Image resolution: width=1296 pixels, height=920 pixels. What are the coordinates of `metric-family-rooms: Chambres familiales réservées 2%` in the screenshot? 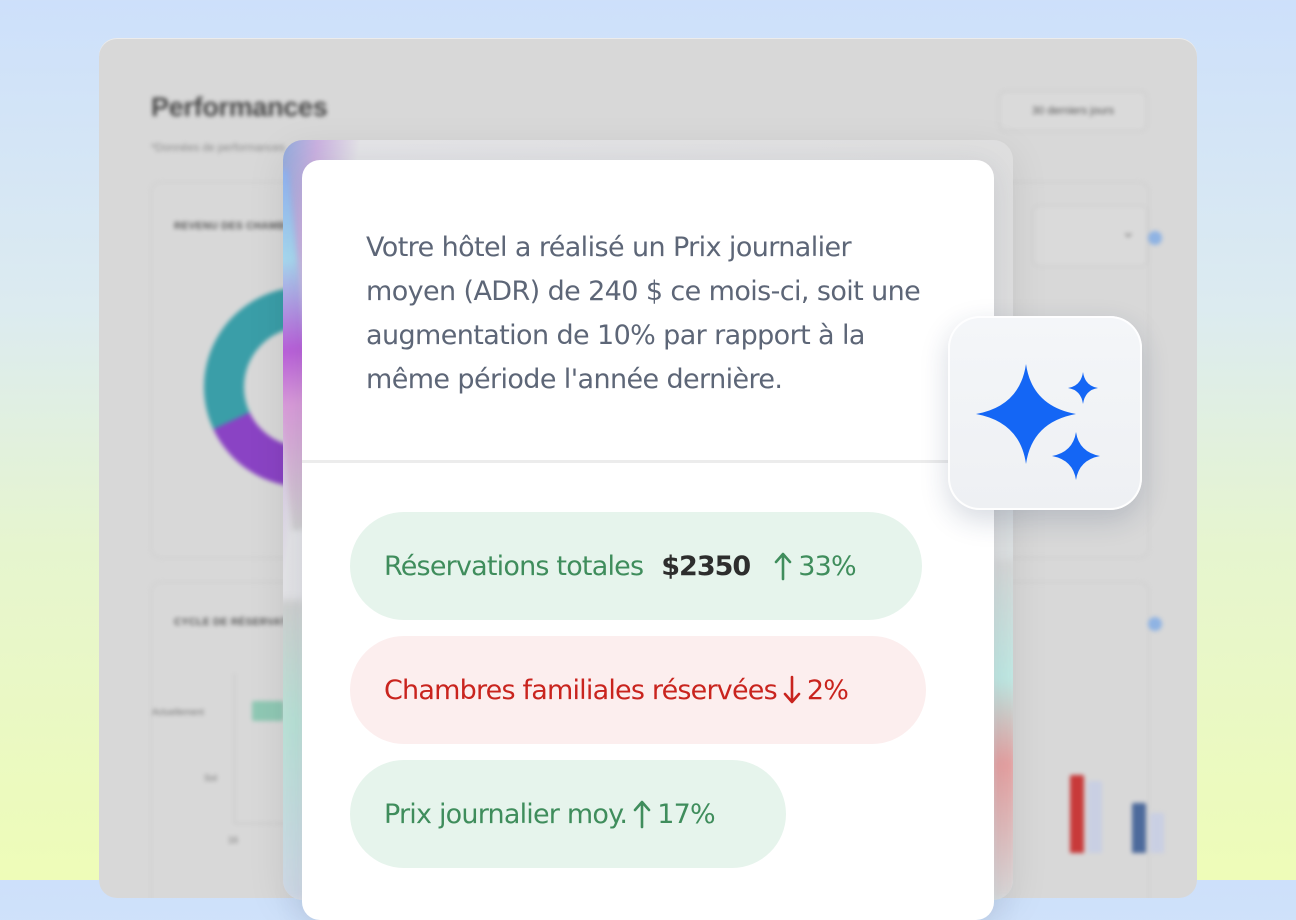 It's located at (638, 690).